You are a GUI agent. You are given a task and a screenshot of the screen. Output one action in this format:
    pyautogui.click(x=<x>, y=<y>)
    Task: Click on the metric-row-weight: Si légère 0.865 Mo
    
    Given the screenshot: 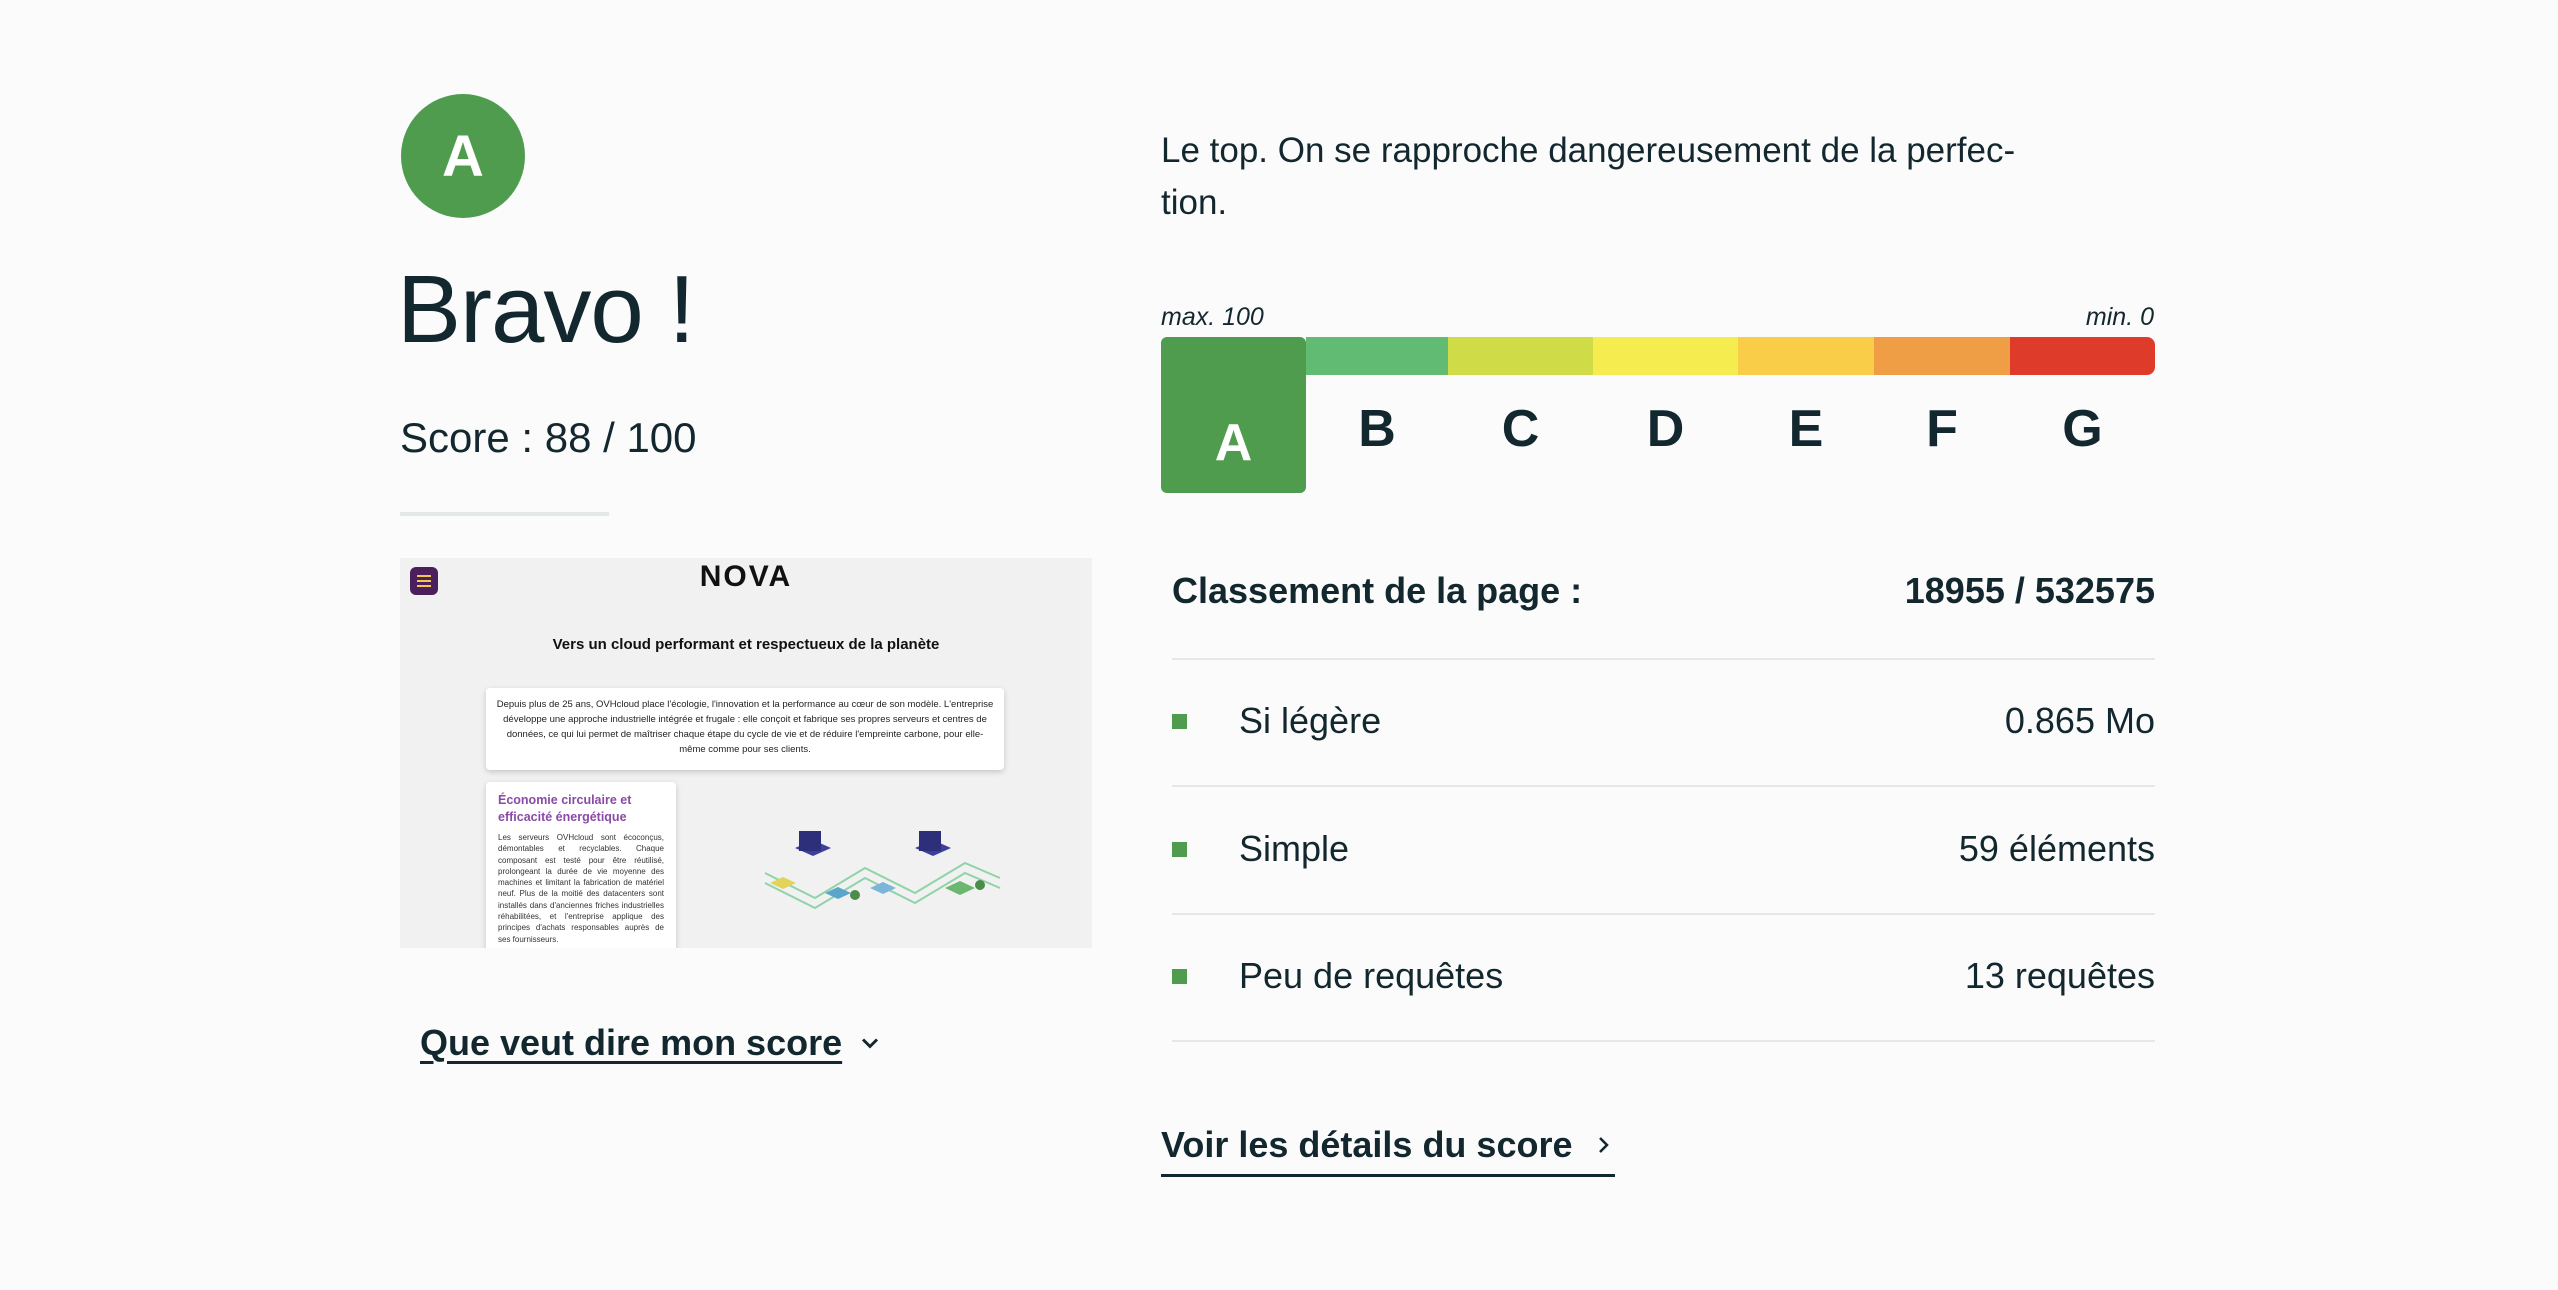 What is the action you would take?
    pyautogui.click(x=1663, y=721)
    